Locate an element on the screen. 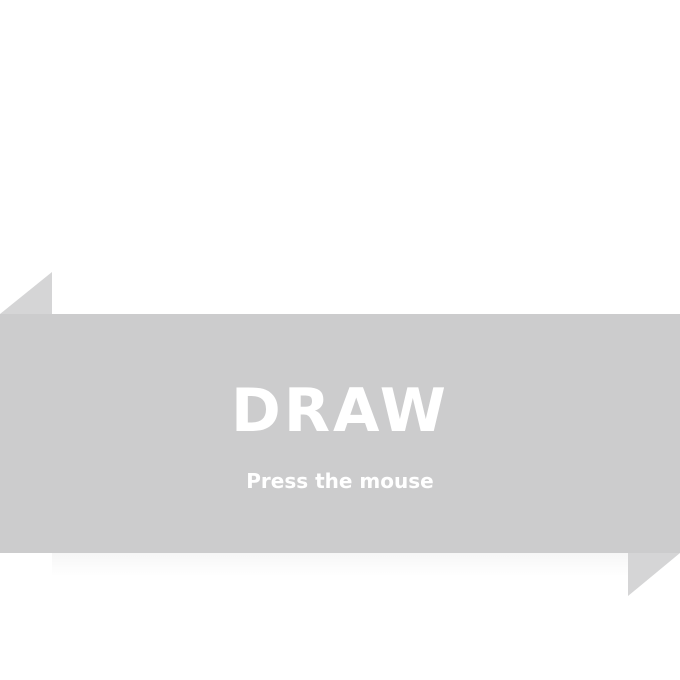 The height and width of the screenshot is (680, 680). banner-fold-top-left is located at coordinates (26, 293).